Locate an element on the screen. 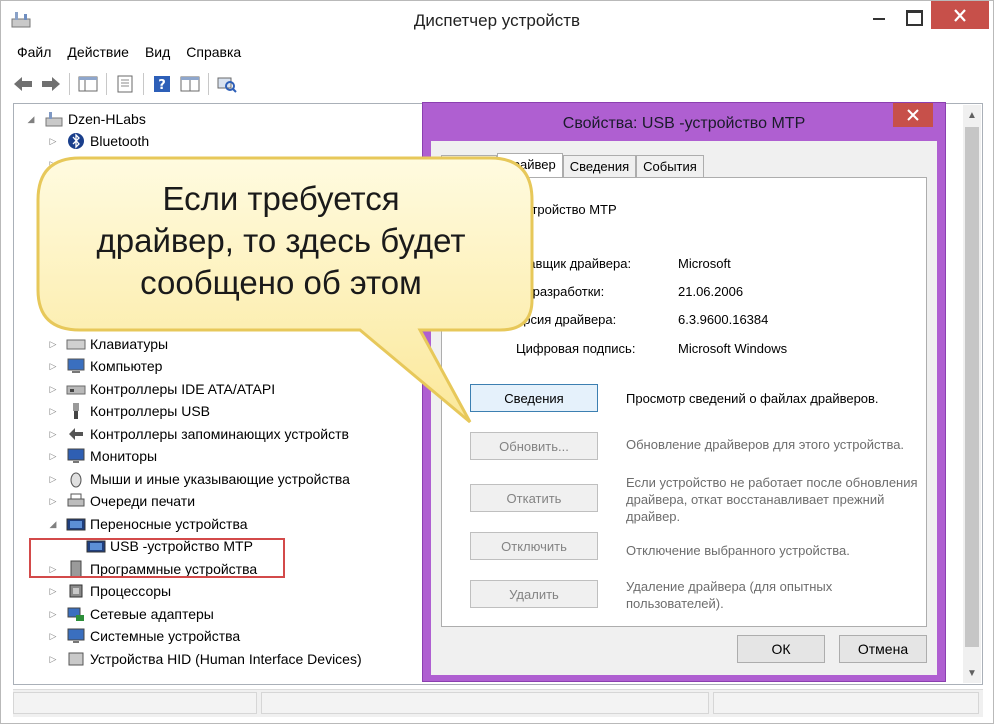 The image size is (994, 724). monitor-icon is located at coordinates (76, 455).